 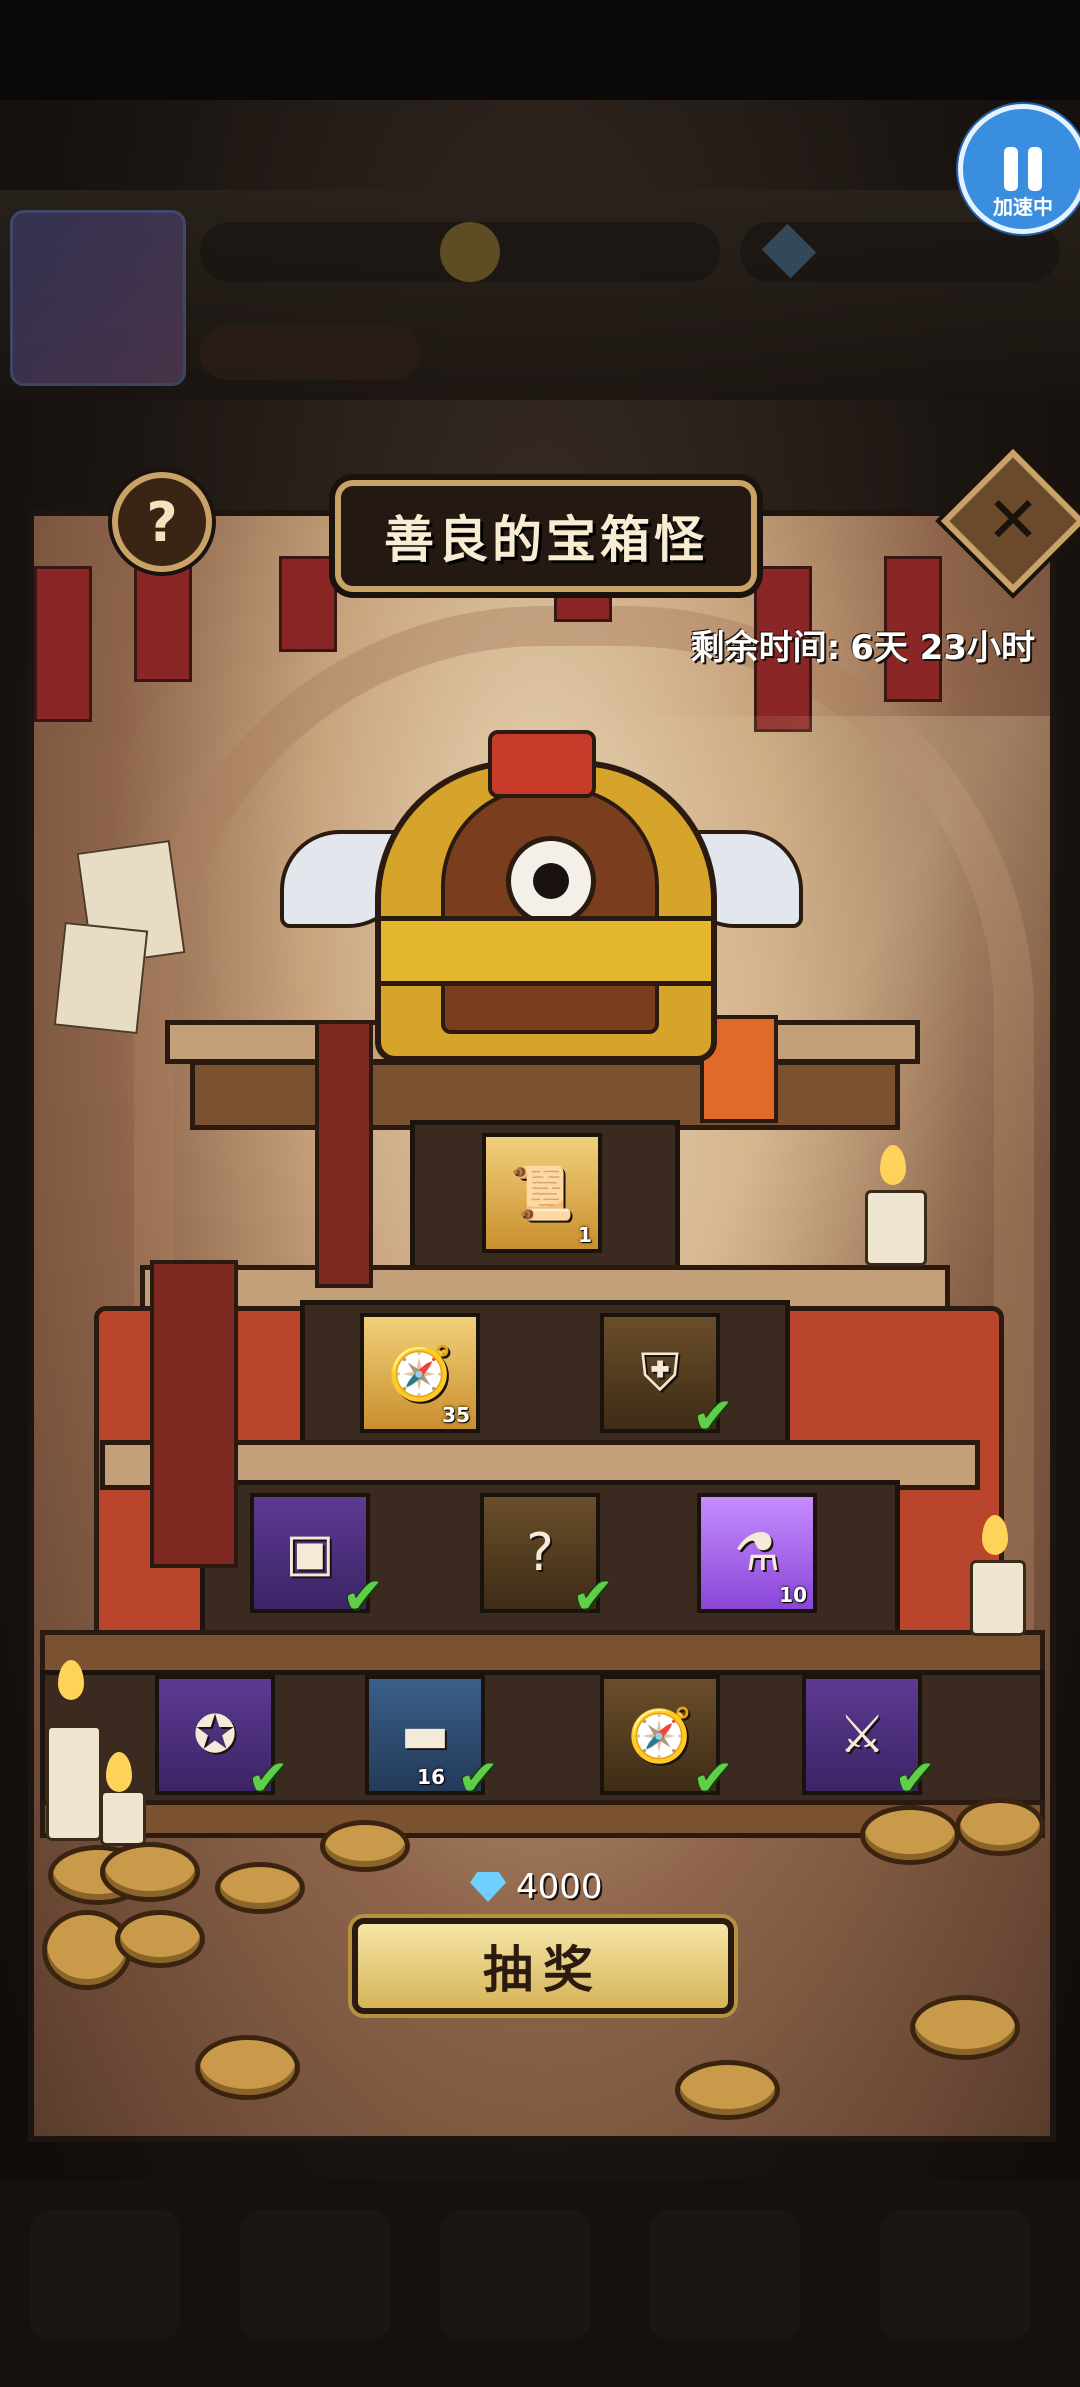 I want to click on reward-slot: ⚗ 10, so click(x=757, y=1553).